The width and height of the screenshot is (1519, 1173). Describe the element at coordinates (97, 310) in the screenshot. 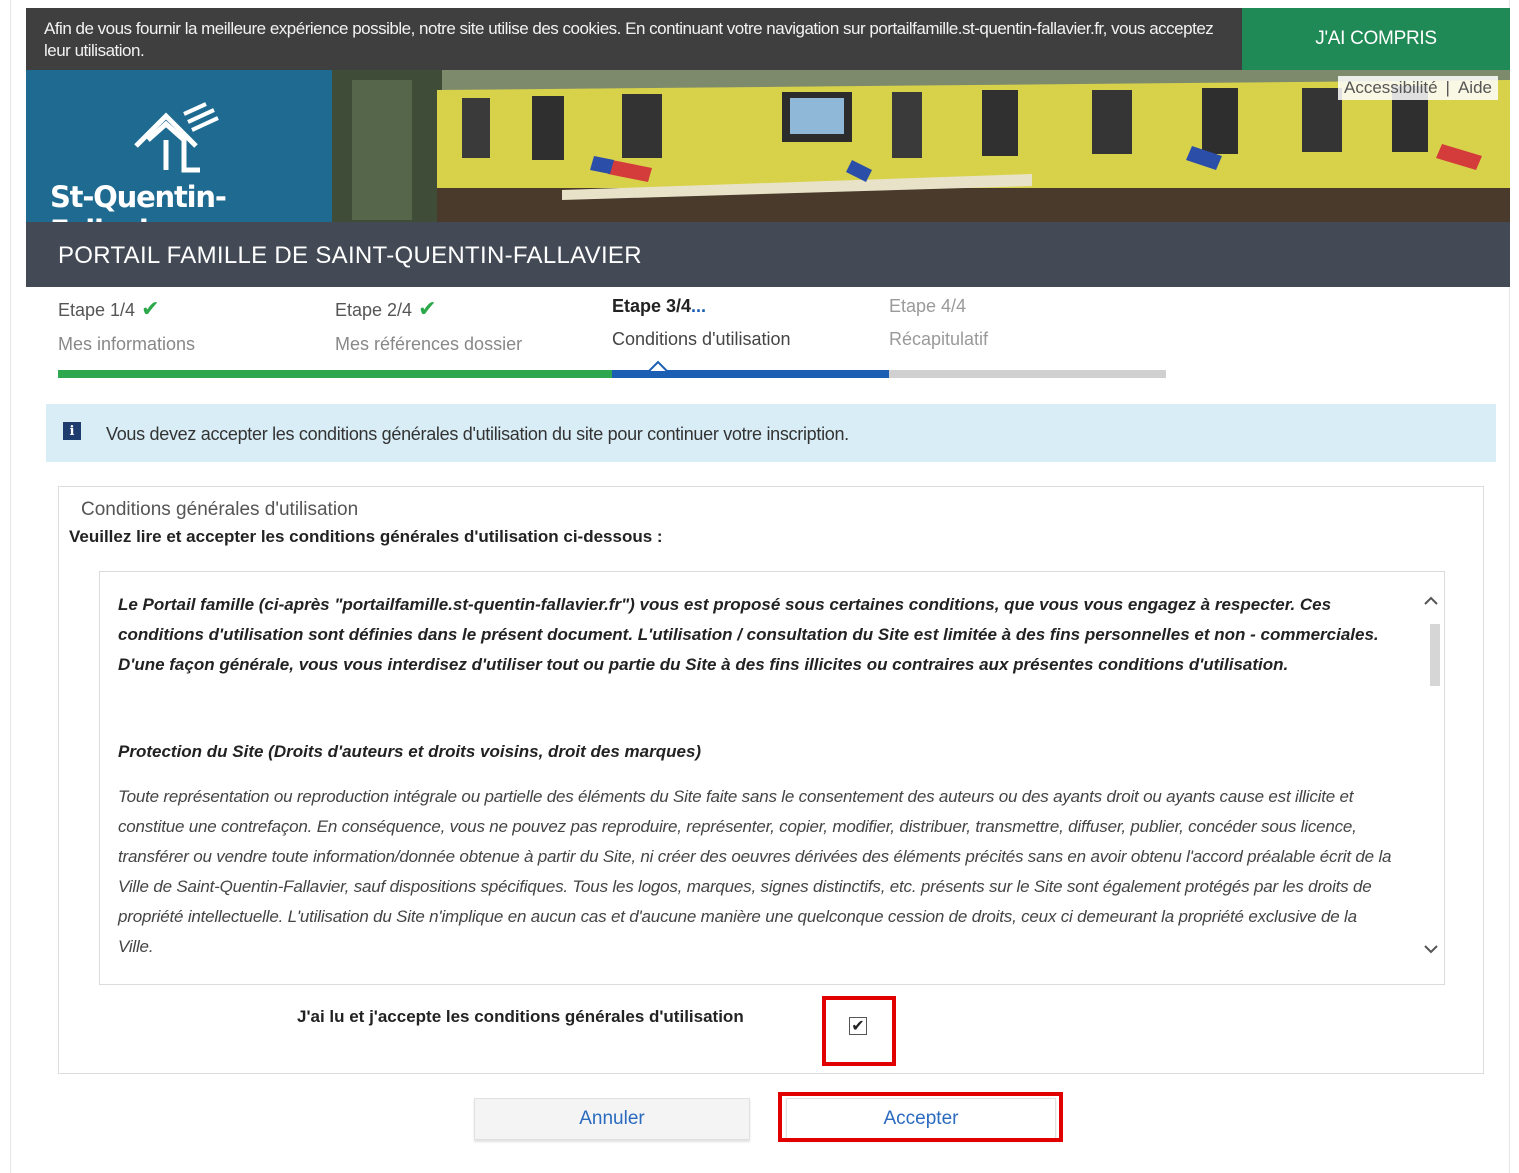

I see `step-1-label: Etape 1/4` at that location.